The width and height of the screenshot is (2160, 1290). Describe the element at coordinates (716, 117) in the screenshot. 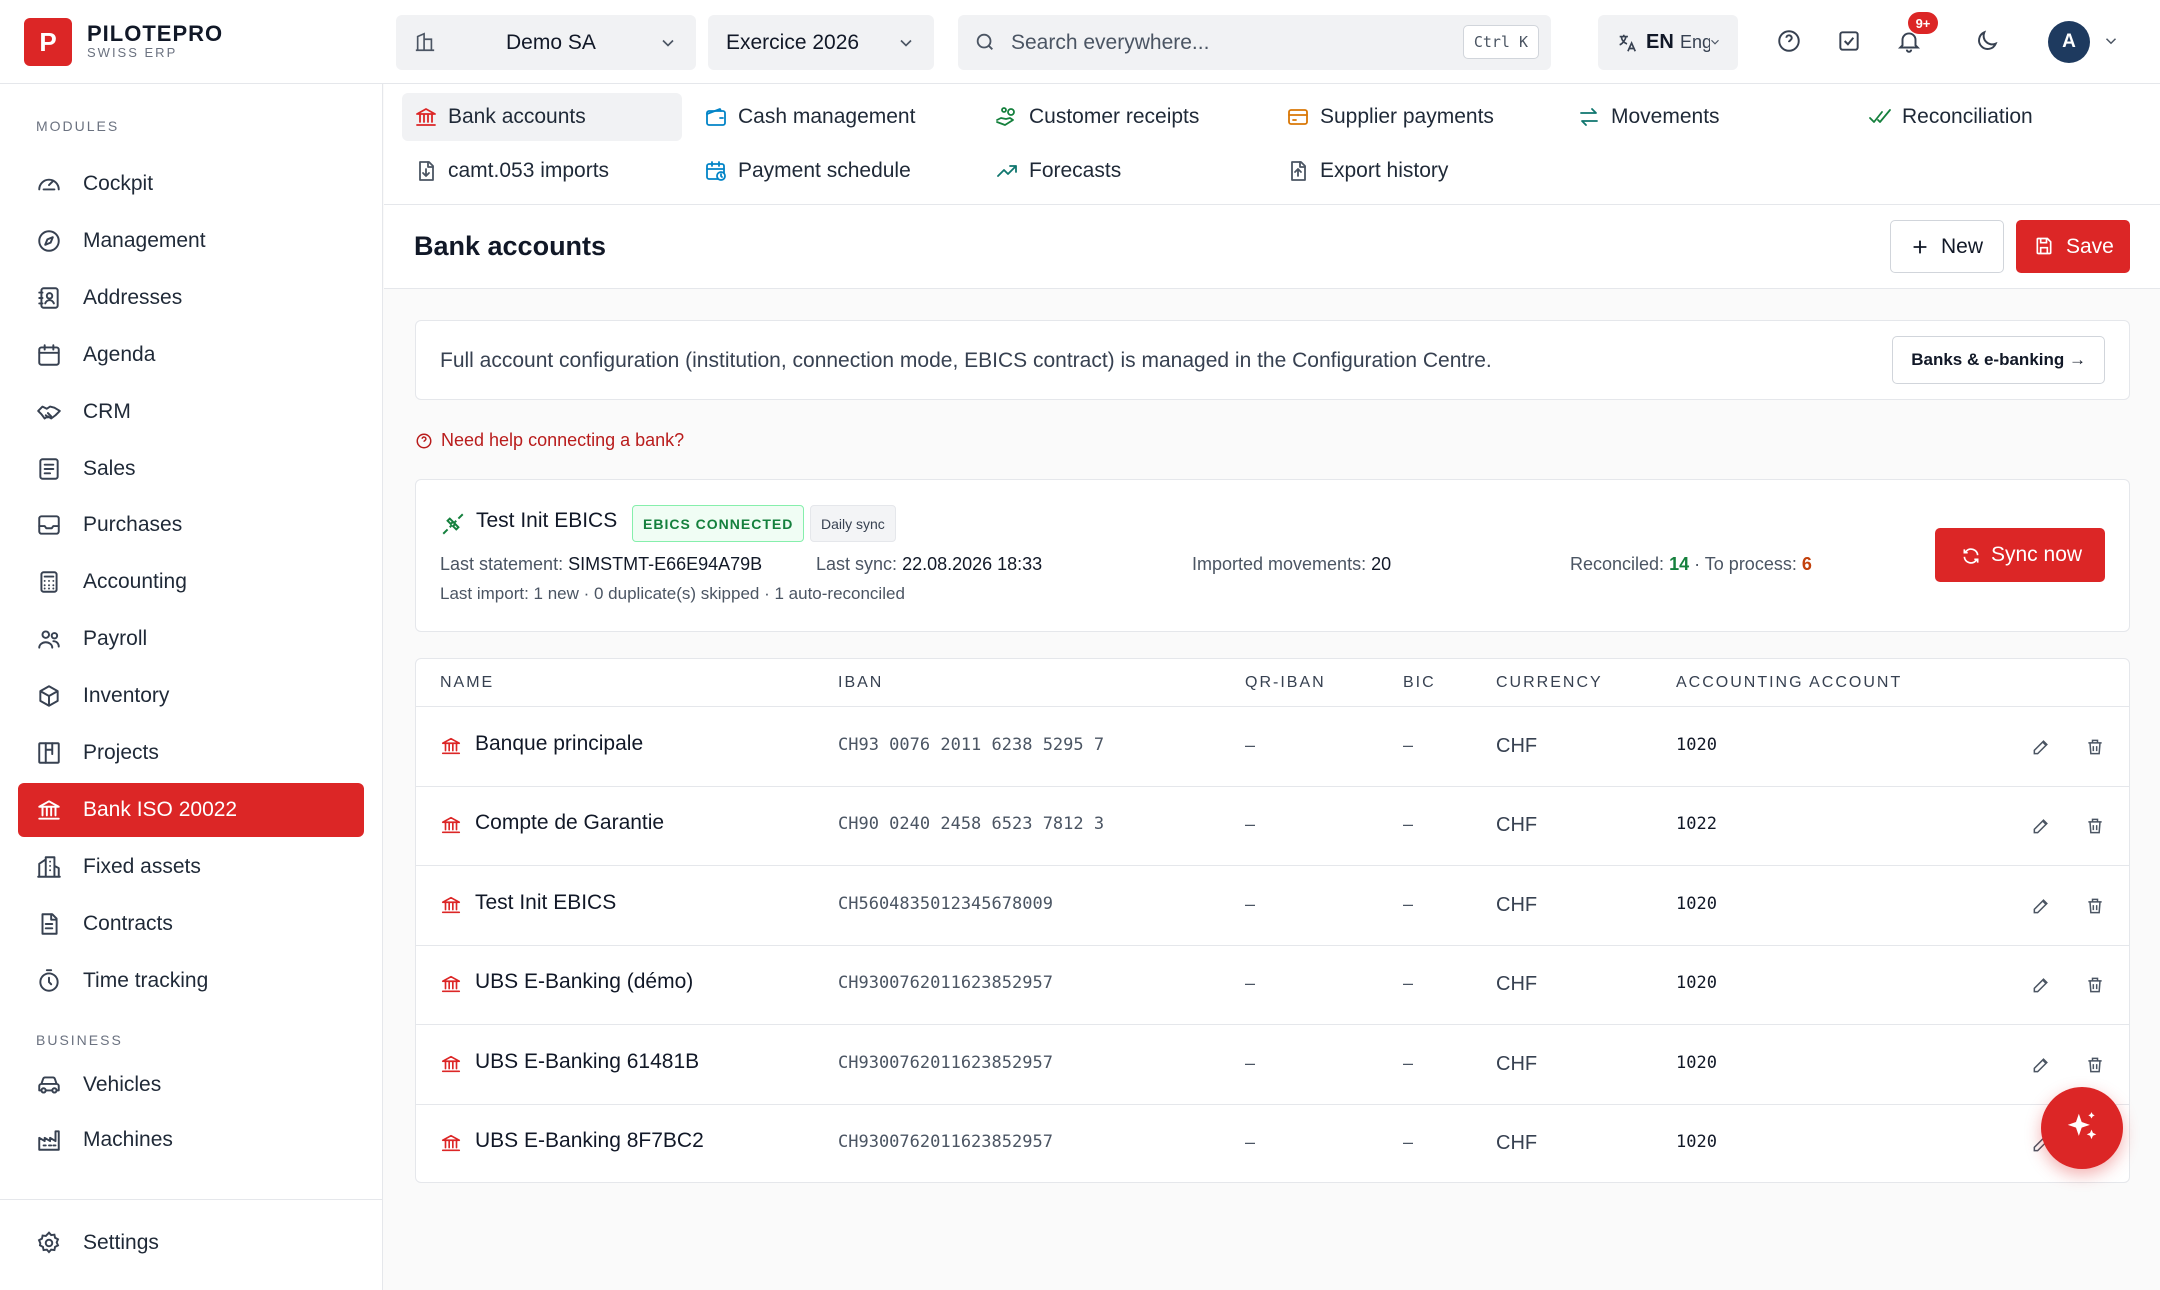

I see `wallet-icon` at that location.